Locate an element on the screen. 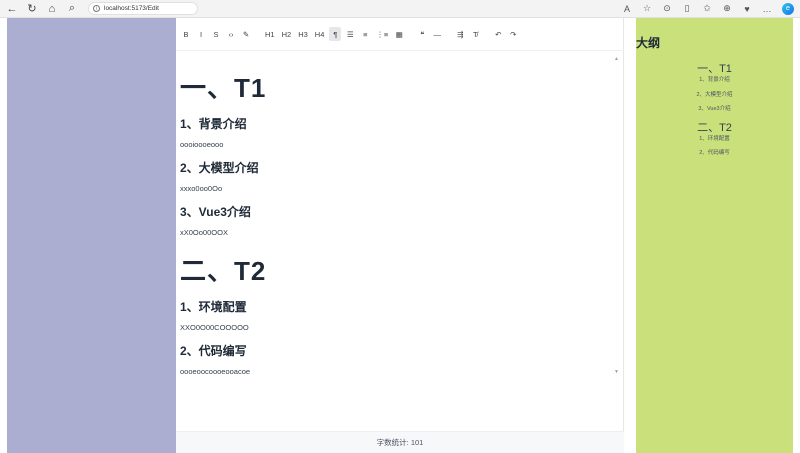  code-block-button: ▦ is located at coordinates (399, 34).